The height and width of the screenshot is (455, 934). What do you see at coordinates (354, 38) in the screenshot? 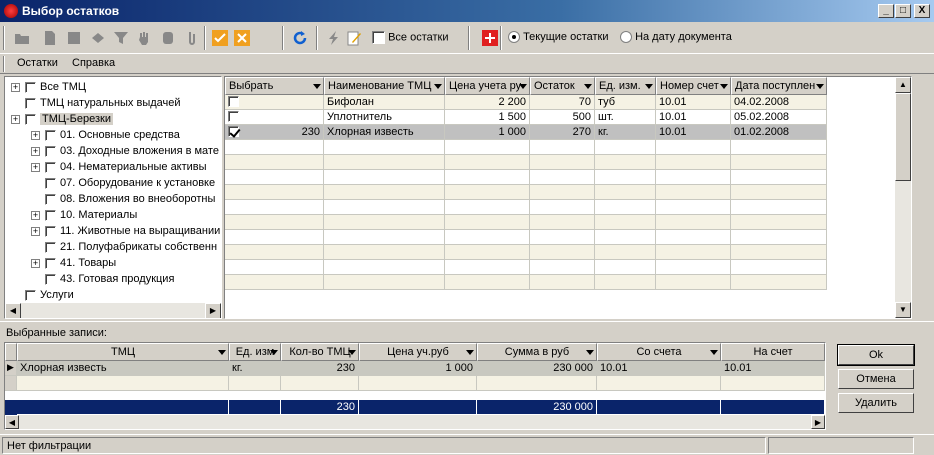
I see `edit-document-icon` at bounding box center [354, 38].